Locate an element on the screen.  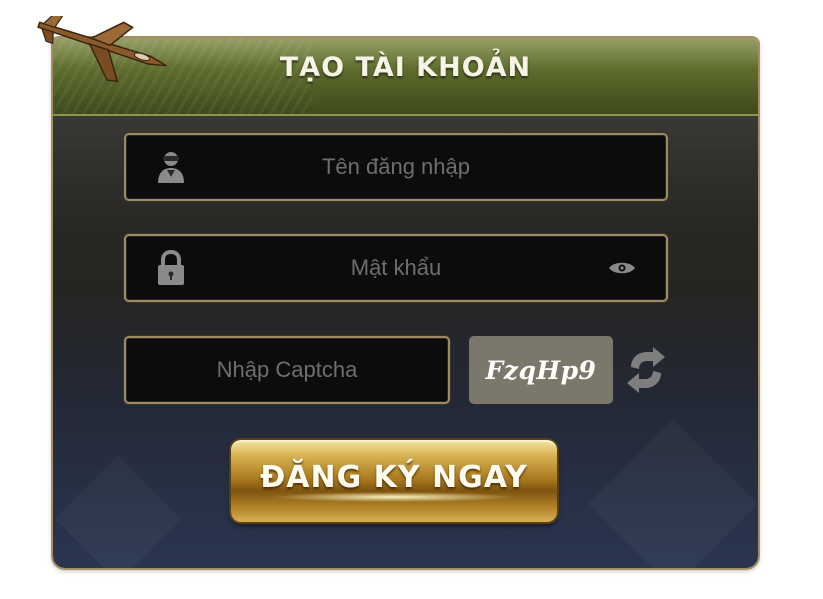
captcha-code: FzqHp9 is located at coordinates (541, 370).